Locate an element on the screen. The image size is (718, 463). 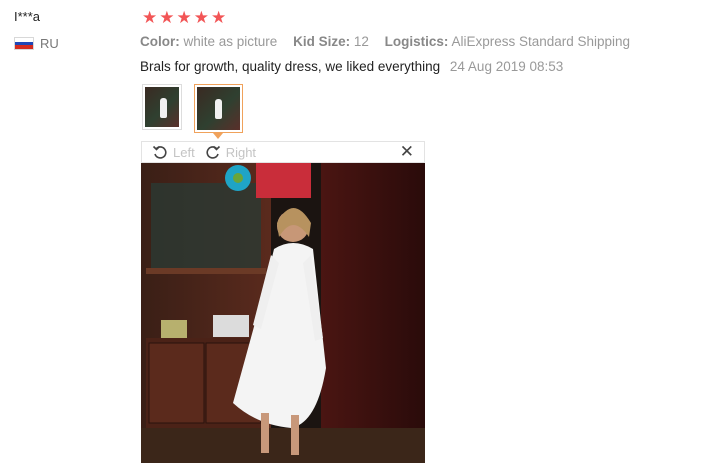
rotate-right-button: Right is located at coordinates (230, 152).